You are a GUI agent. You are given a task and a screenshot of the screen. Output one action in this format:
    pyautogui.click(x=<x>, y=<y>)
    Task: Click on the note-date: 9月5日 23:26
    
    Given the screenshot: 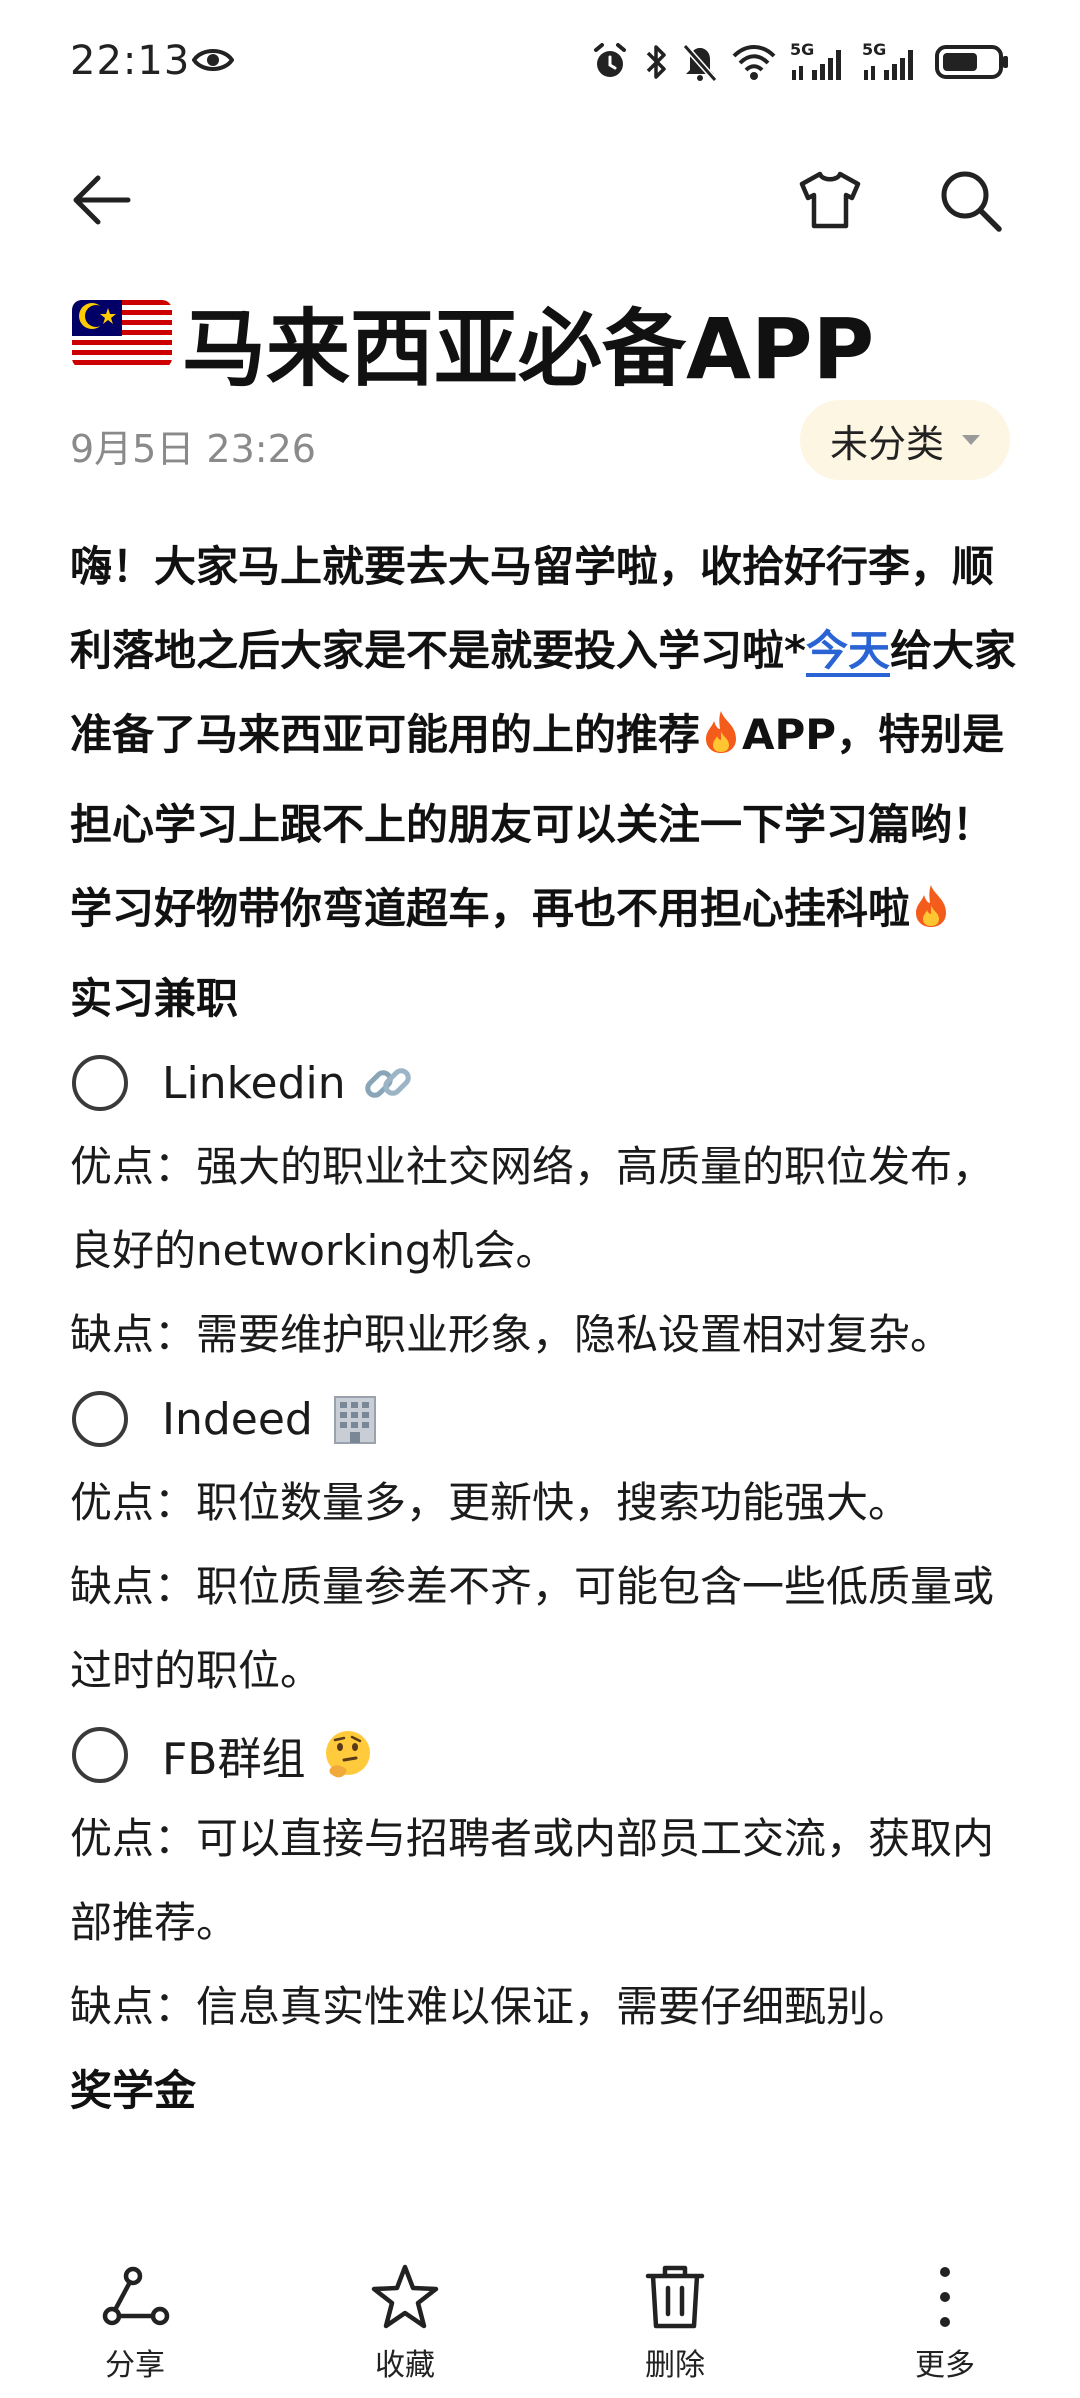 What is the action you would take?
    pyautogui.click(x=193, y=449)
    